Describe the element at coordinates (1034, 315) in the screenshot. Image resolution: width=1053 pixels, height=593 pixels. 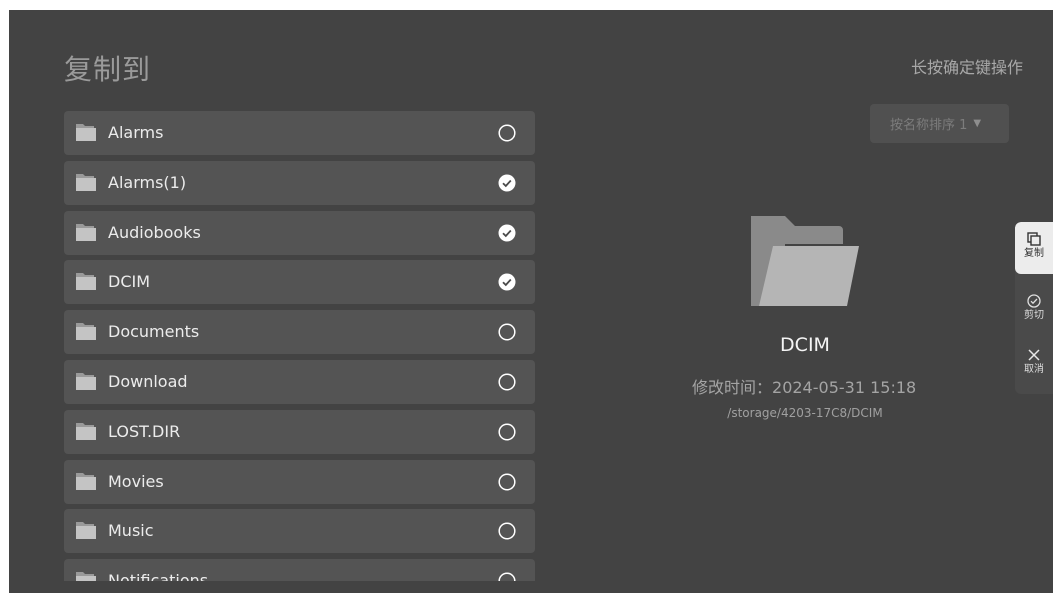
I see `cut-action-label: 剪切` at that location.